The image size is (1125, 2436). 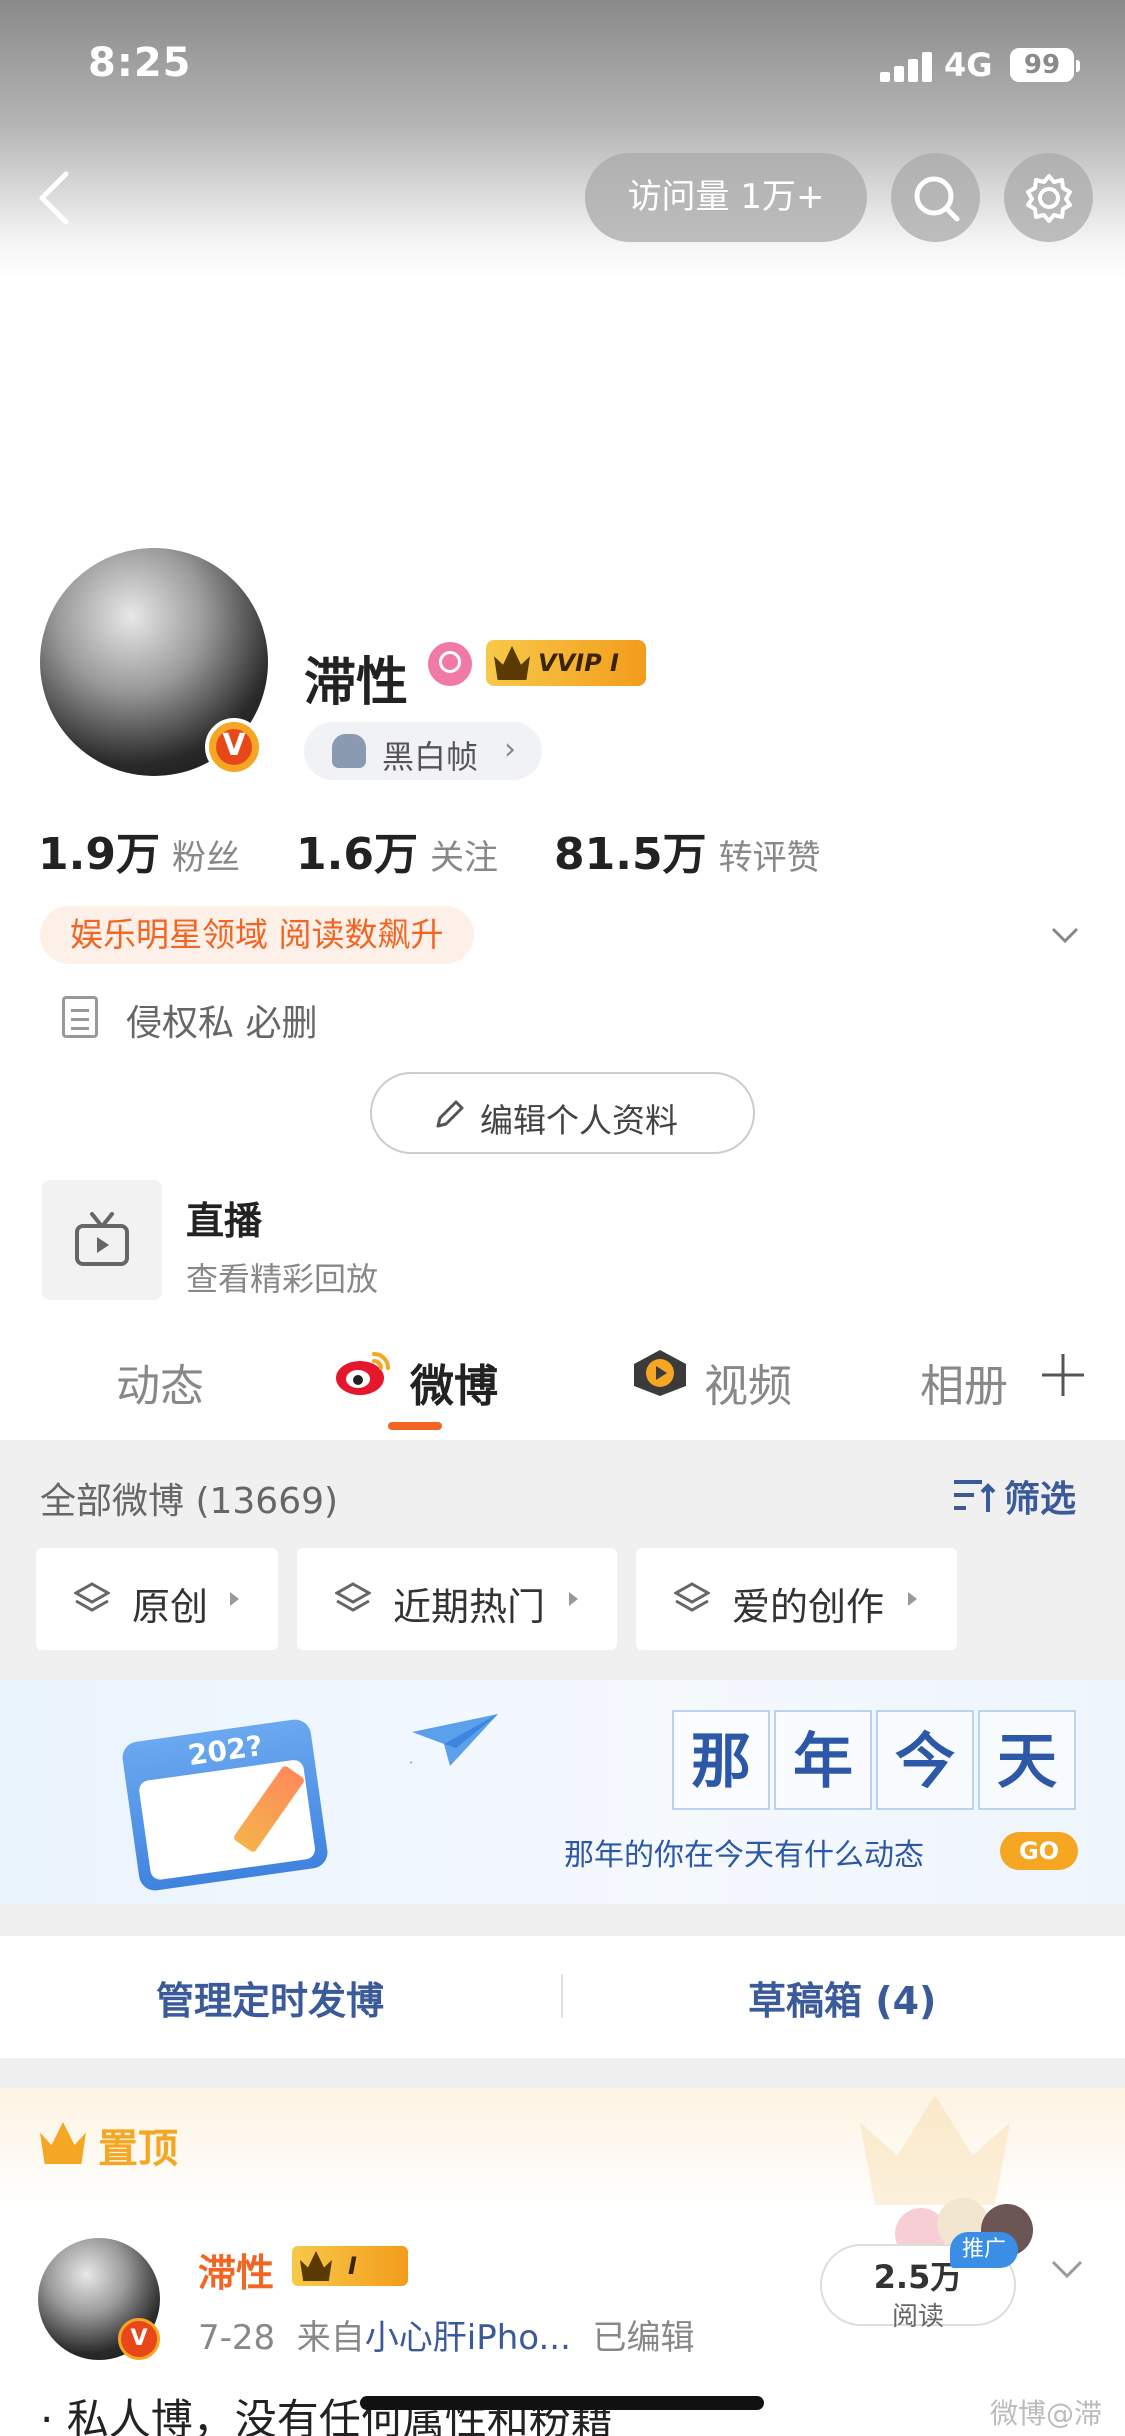 I want to click on crown-icon, so click(x=512, y=663).